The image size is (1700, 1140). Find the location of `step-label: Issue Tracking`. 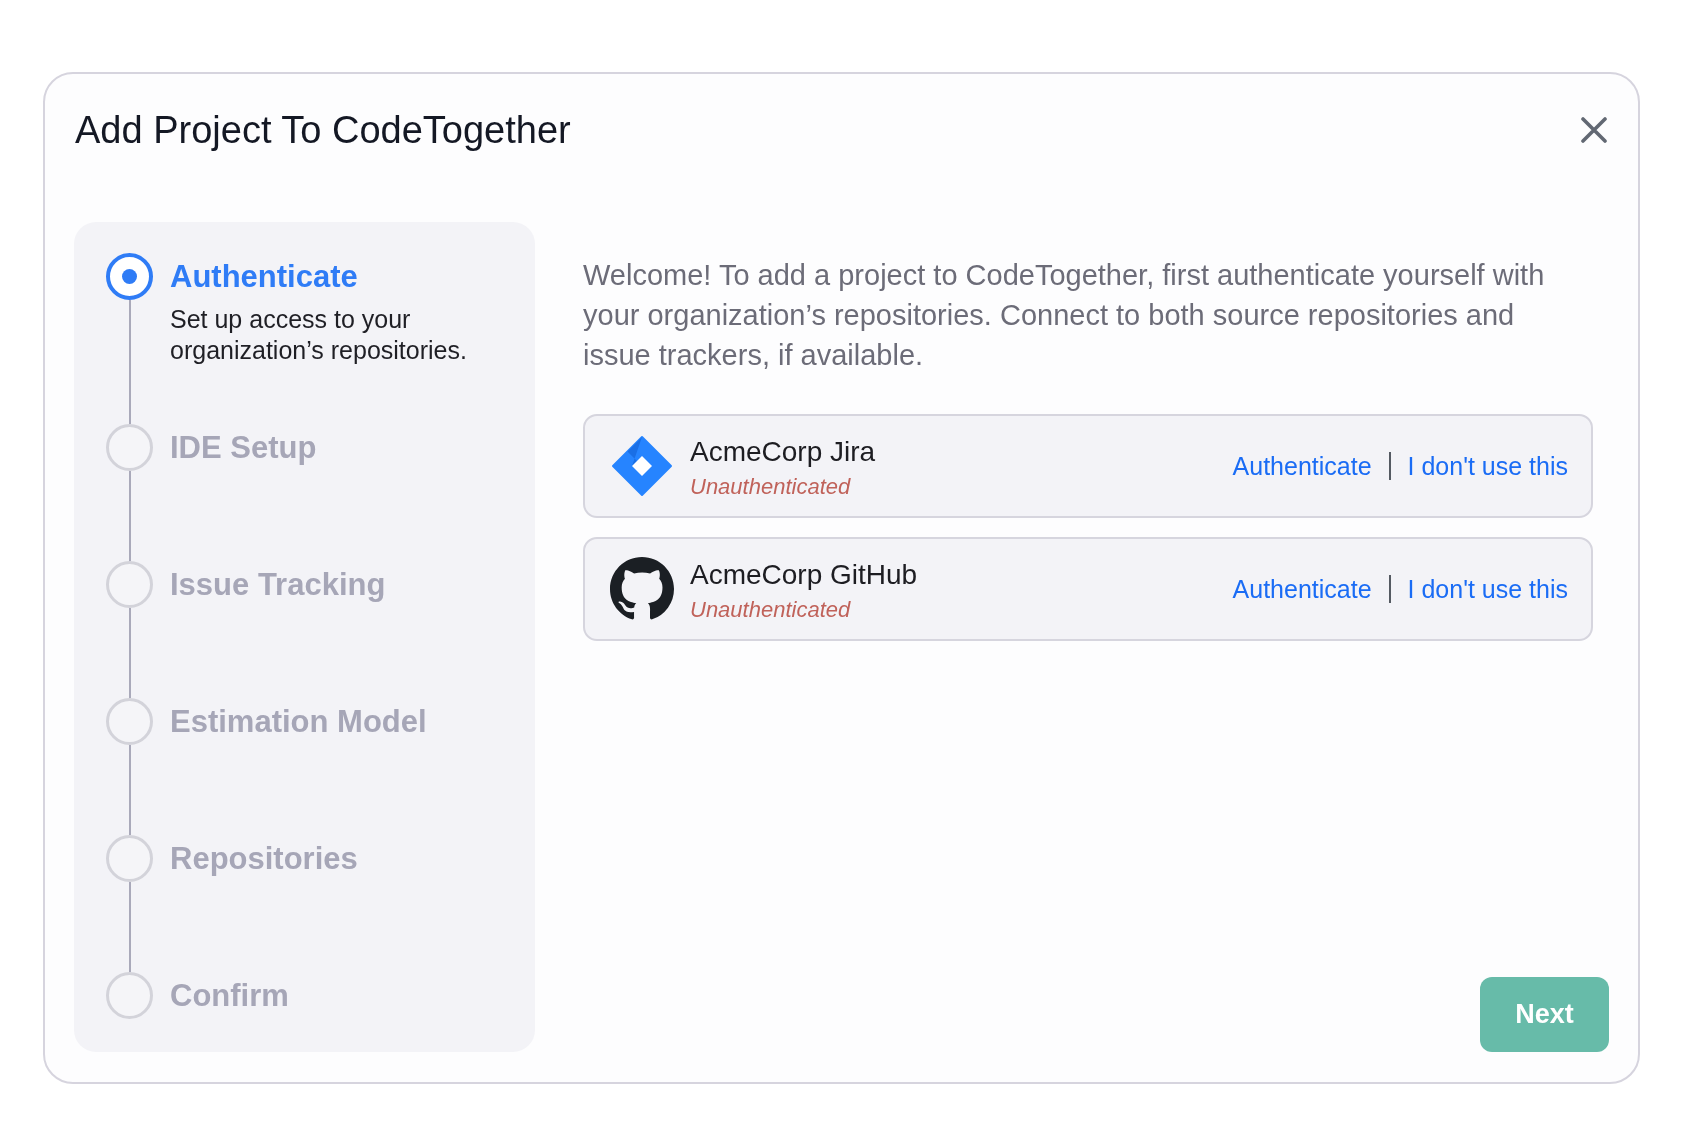

step-label: Issue Tracking is located at coordinates (278, 585).